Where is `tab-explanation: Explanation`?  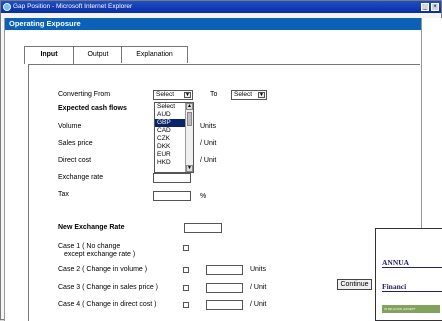 tab-explanation: Explanation is located at coordinates (154, 54).